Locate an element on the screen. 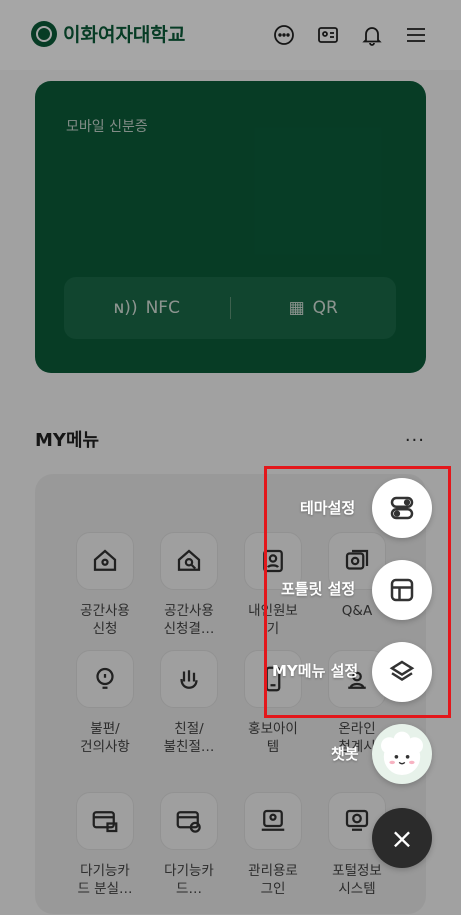 This screenshot has width=461, height=915. chatbot-avatar-icon is located at coordinates (402, 753).